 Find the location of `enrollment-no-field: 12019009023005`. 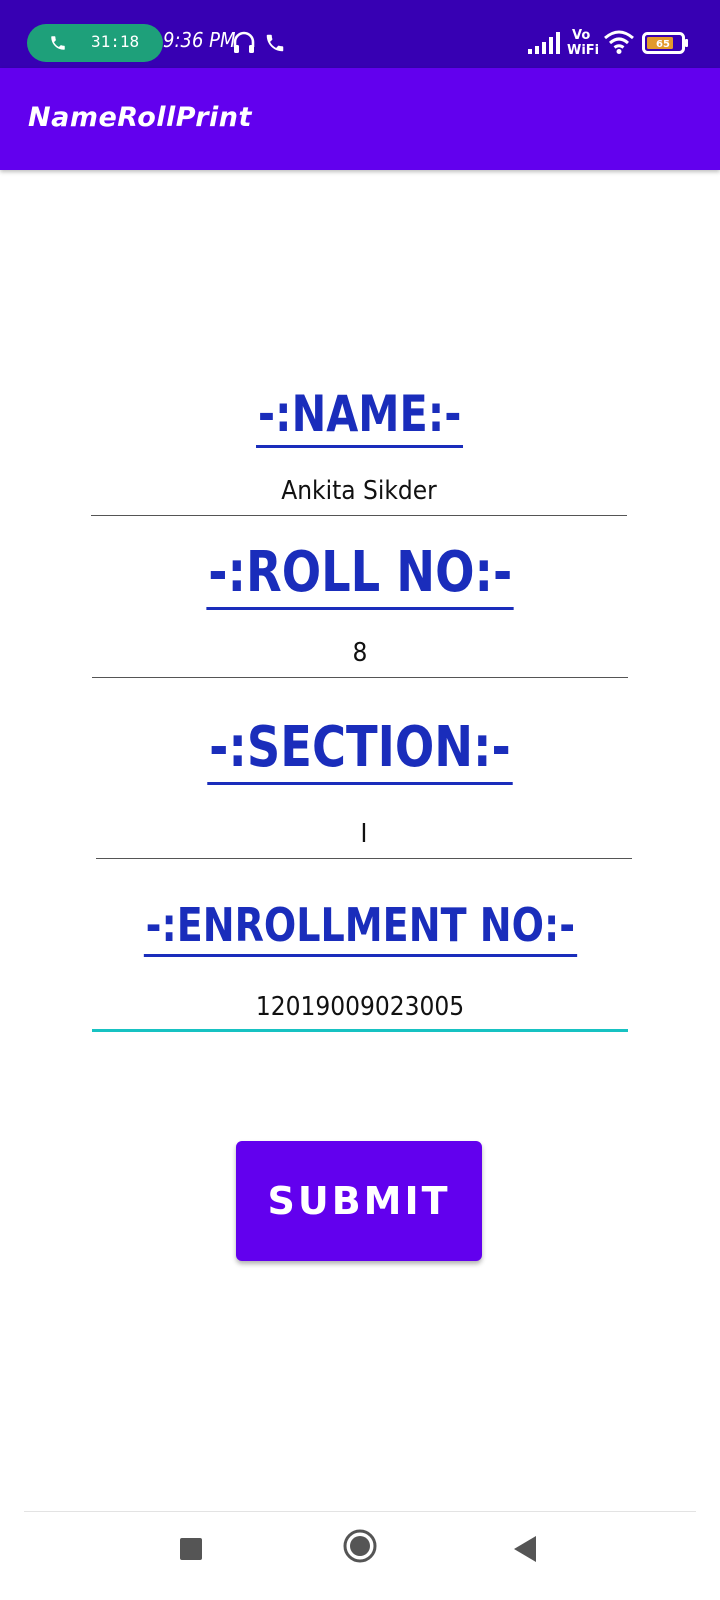

enrollment-no-field: 12019009023005 is located at coordinates (360, 1009).